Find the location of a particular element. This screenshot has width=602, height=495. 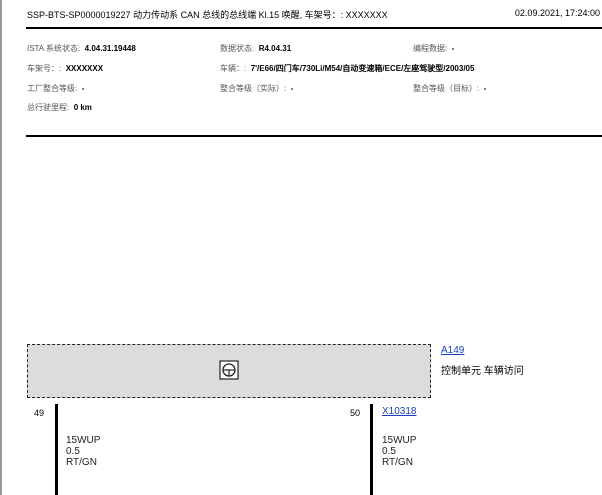

wire-right is located at coordinates (371, 449).